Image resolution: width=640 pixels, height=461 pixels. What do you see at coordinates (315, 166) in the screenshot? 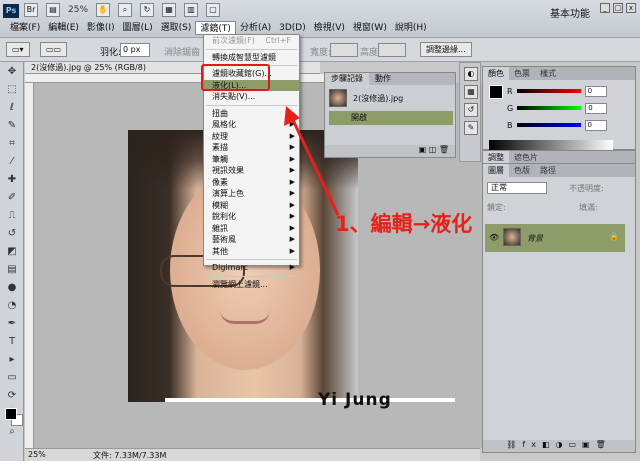
I see `arrow-shaft` at bounding box center [315, 166].